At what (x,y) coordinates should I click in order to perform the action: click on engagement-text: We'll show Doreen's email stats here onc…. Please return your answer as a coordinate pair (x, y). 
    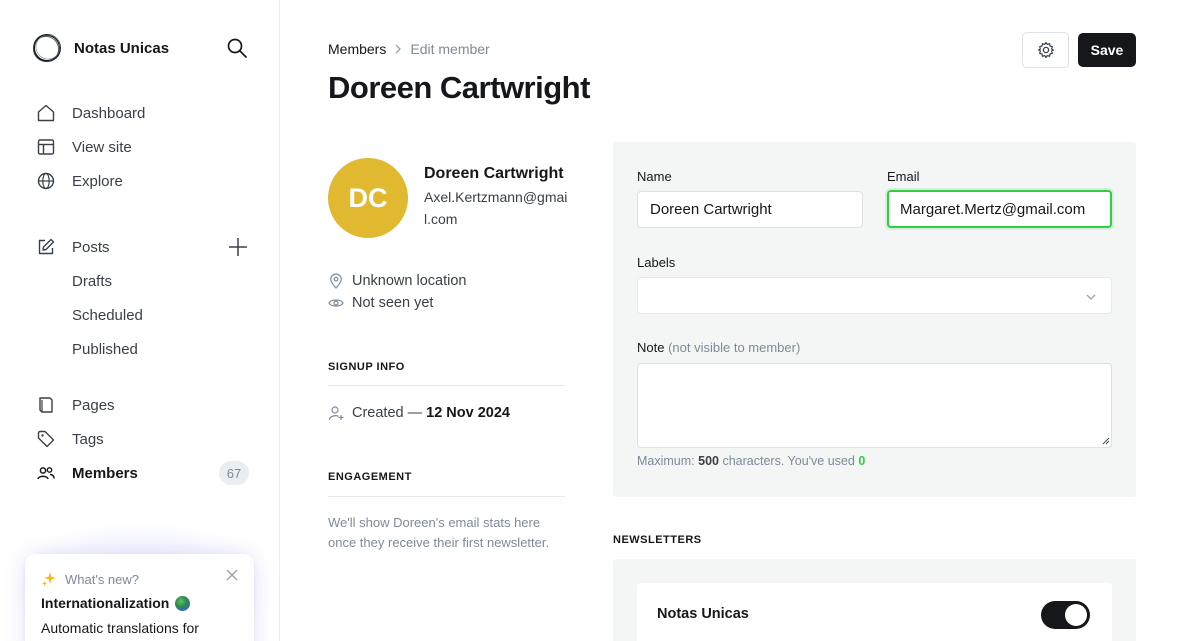
    Looking at the image, I should click on (439, 532).